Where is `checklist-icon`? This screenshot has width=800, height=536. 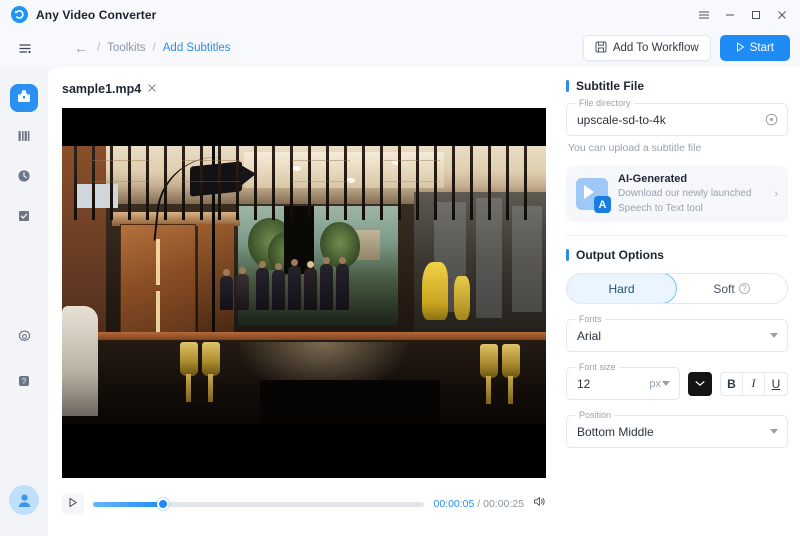 checklist-icon is located at coordinates (24, 218).